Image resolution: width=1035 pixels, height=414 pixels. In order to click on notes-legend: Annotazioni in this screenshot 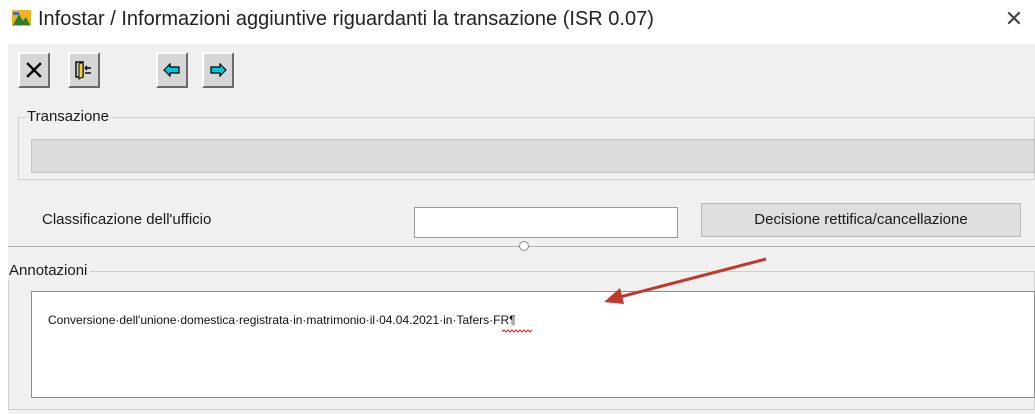, I will do `click(49, 271)`.